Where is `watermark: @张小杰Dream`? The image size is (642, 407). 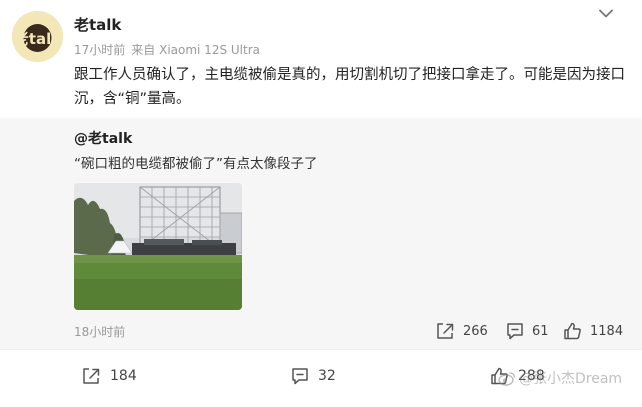 watermark: @张小杰Dream is located at coordinates (560, 378).